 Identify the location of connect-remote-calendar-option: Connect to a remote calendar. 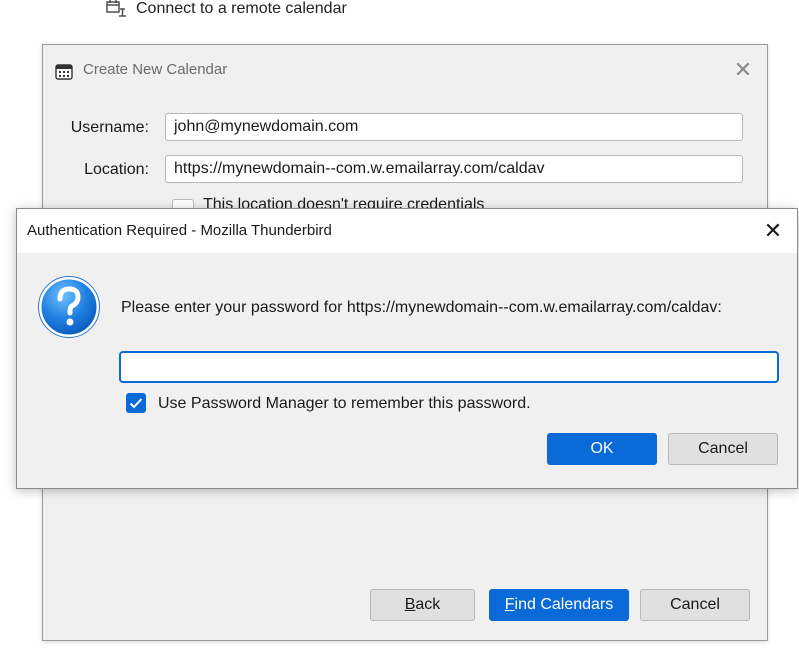
(226, 10).